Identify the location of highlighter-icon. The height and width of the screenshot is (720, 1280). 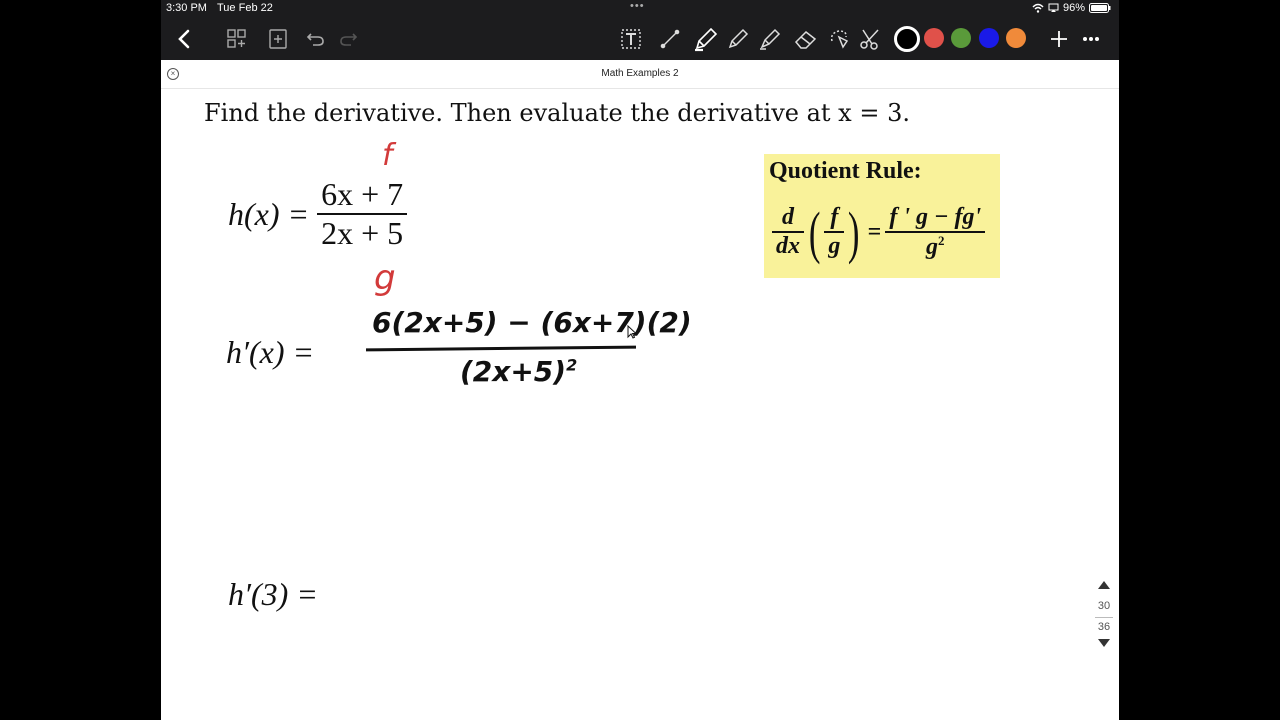
(770, 39).